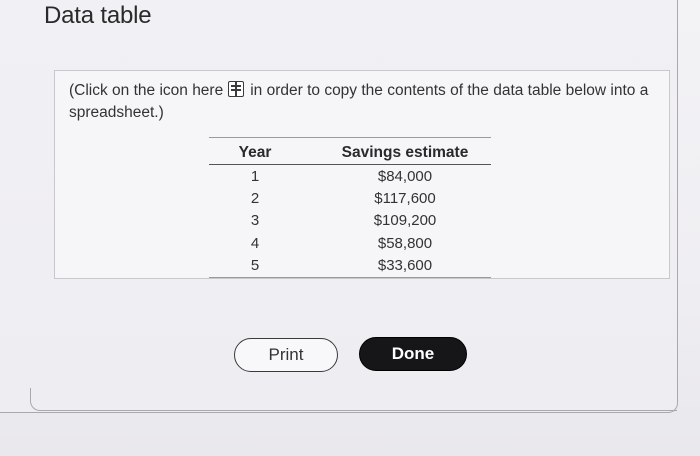 Image resolution: width=700 pixels, height=456 pixels. I want to click on column-header-year: Year, so click(255, 153).